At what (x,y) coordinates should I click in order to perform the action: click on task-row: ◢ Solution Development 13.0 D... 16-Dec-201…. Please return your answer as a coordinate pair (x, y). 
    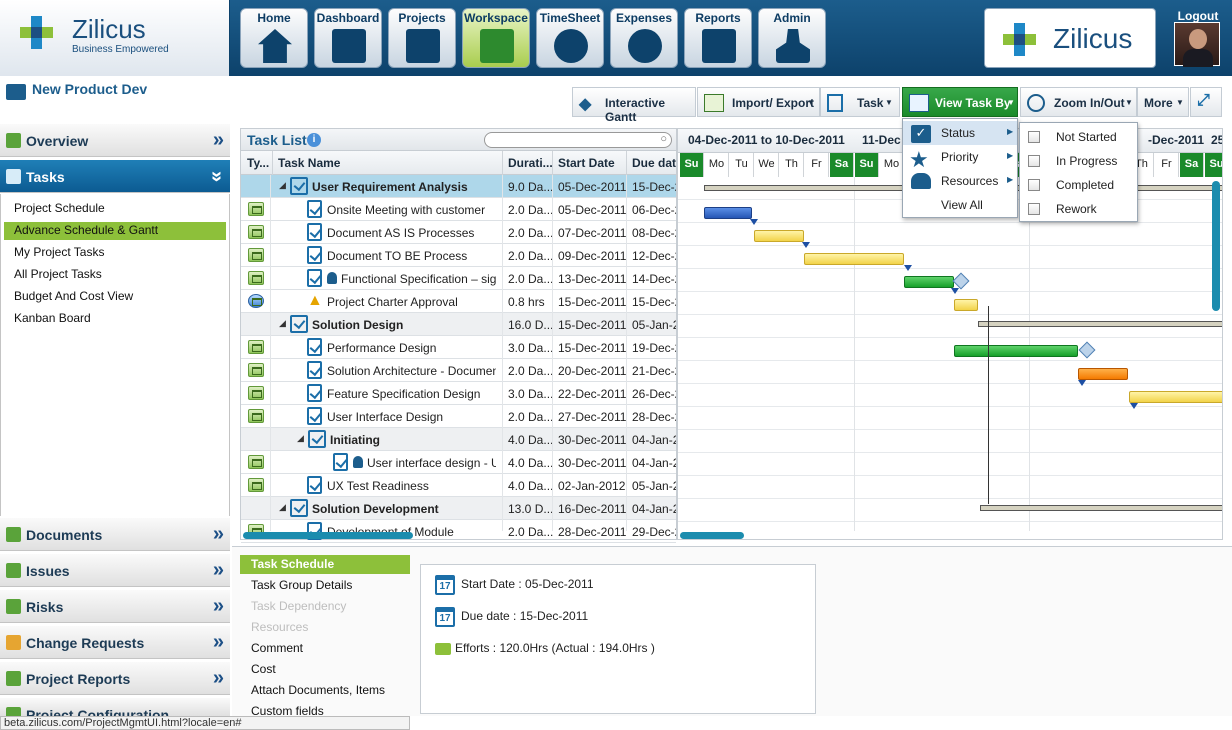
    Looking at the image, I should click on (458, 508).